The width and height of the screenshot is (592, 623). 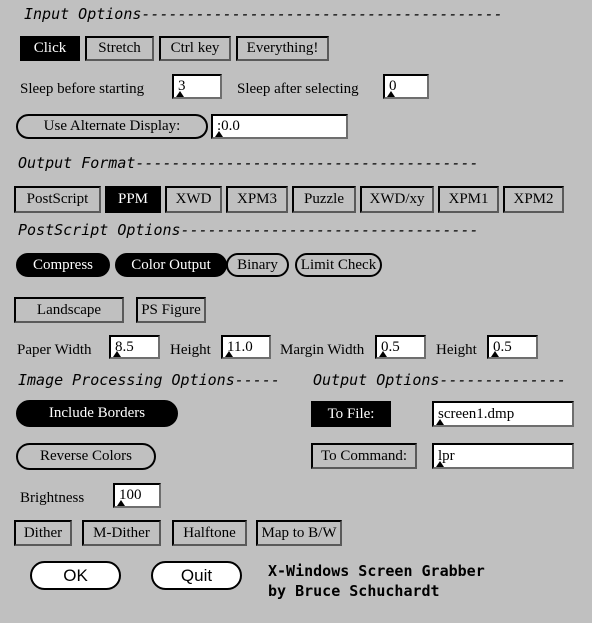 I want to click on format-postscript-label: PostScript, so click(x=57, y=199).